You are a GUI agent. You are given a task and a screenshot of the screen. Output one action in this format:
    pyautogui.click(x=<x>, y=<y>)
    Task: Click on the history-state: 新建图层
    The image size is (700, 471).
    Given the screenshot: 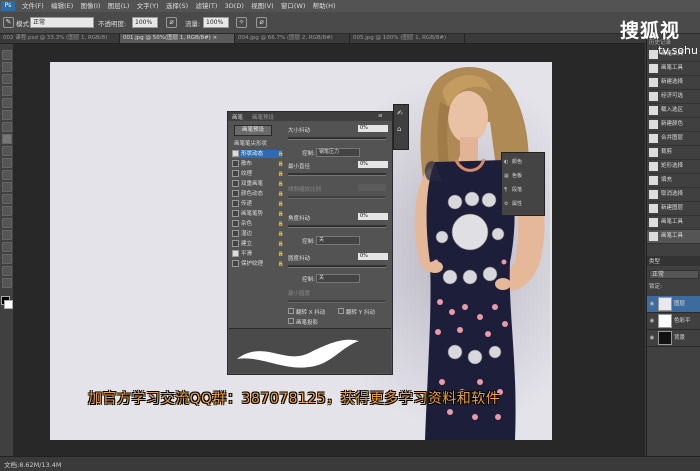 What is the action you would take?
    pyautogui.click(x=673, y=209)
    